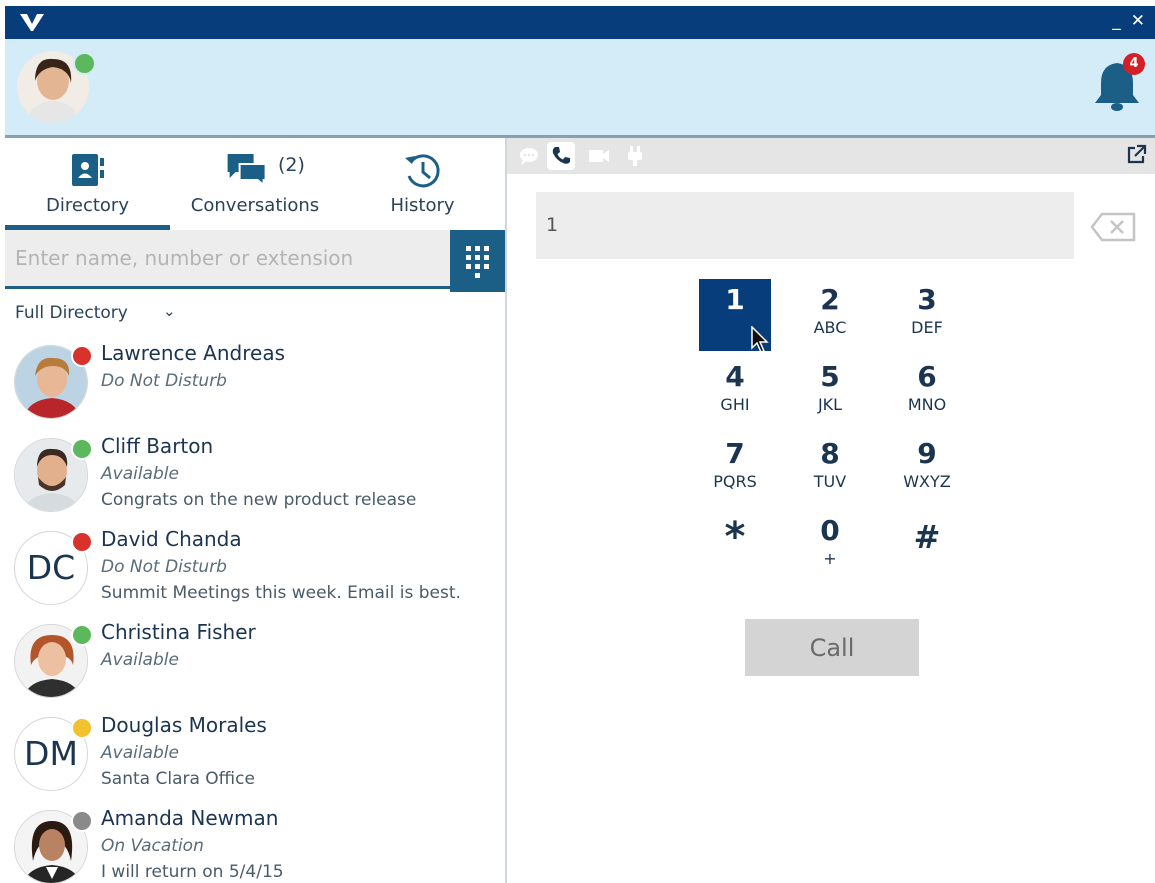  I want to click on directory-filter-select: Full Directory, so click(71, 313).